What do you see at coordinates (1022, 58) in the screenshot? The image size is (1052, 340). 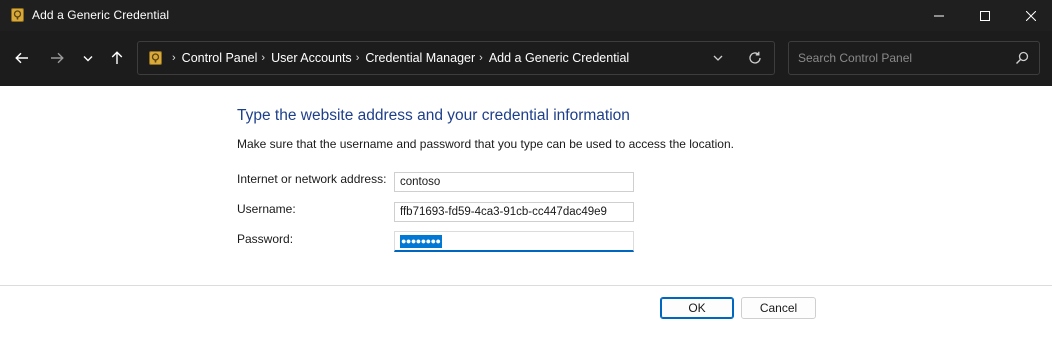 I see `search-icon` at bounding box center [1022, 58].